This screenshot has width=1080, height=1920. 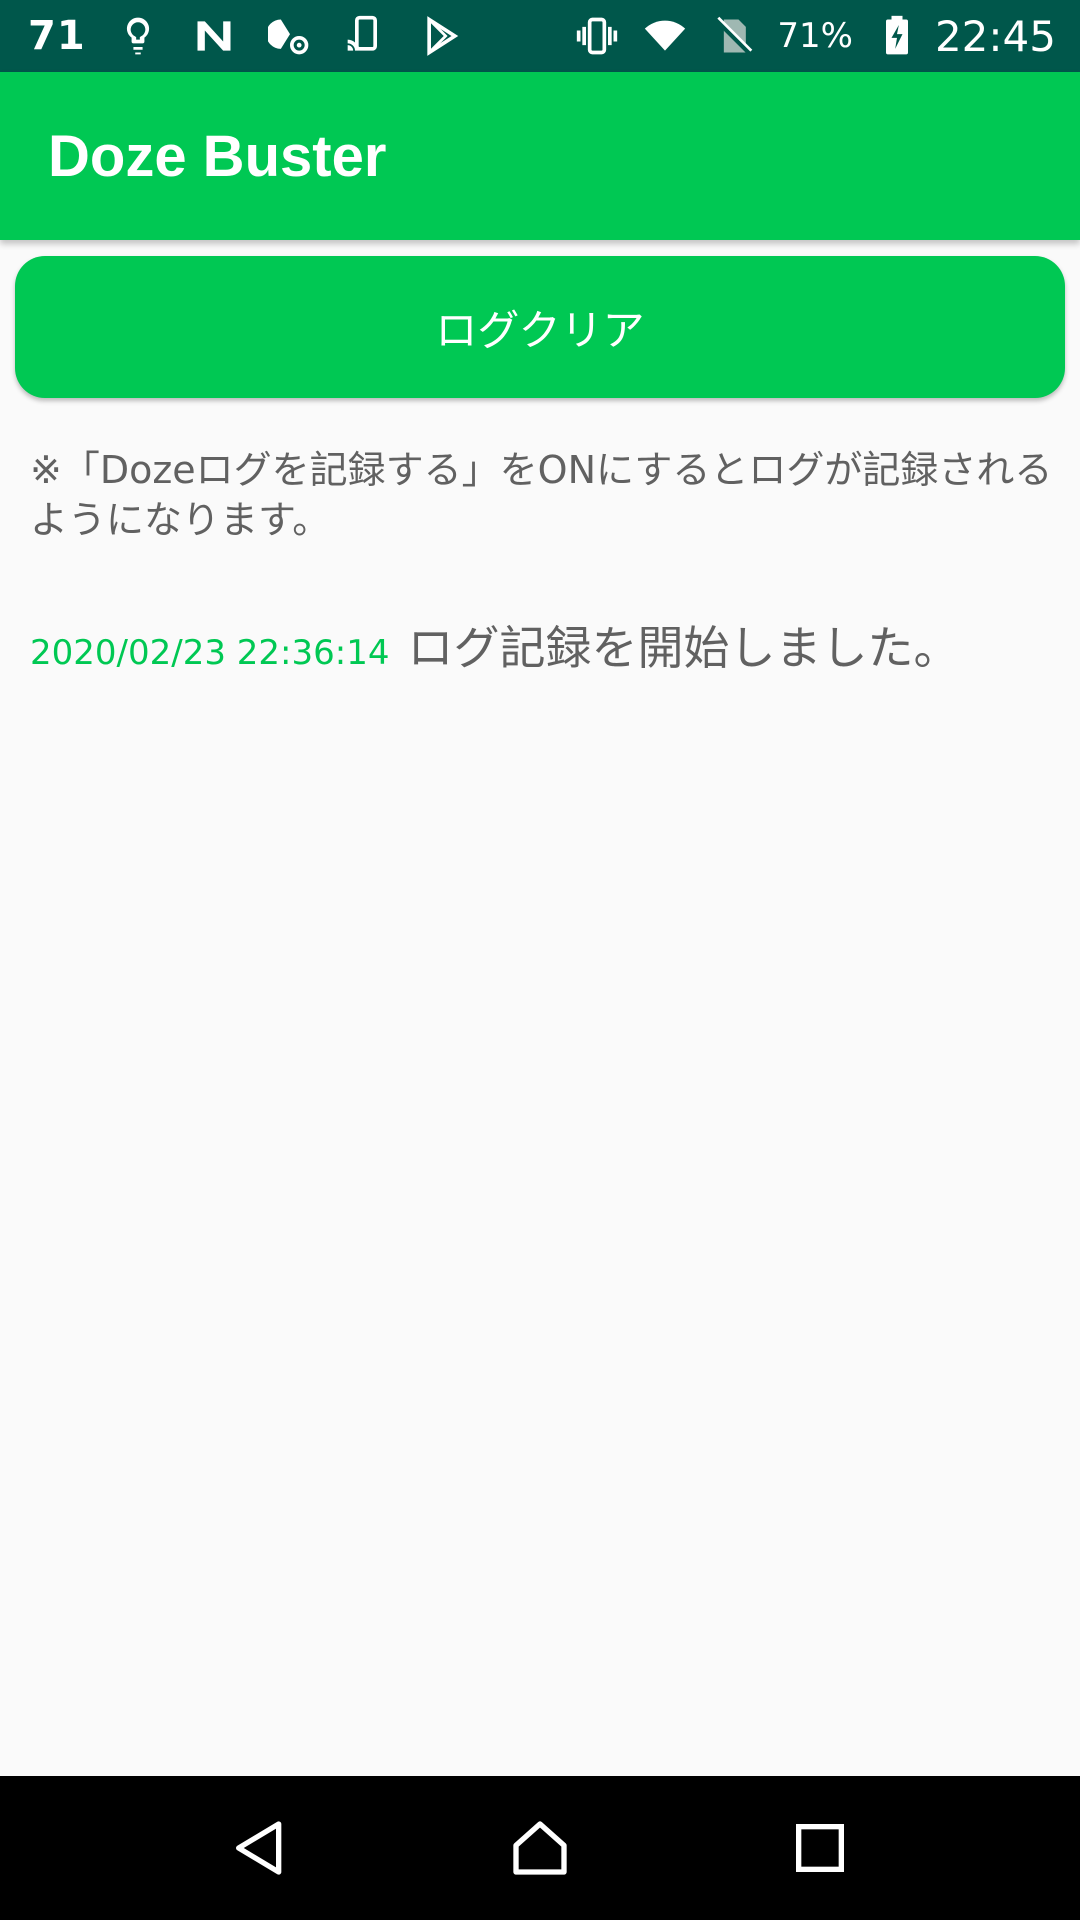 What do you see at coordinates (290, 36) in the screenshot?
I see `settings-gear-icon` at bounding box center [290, 36].